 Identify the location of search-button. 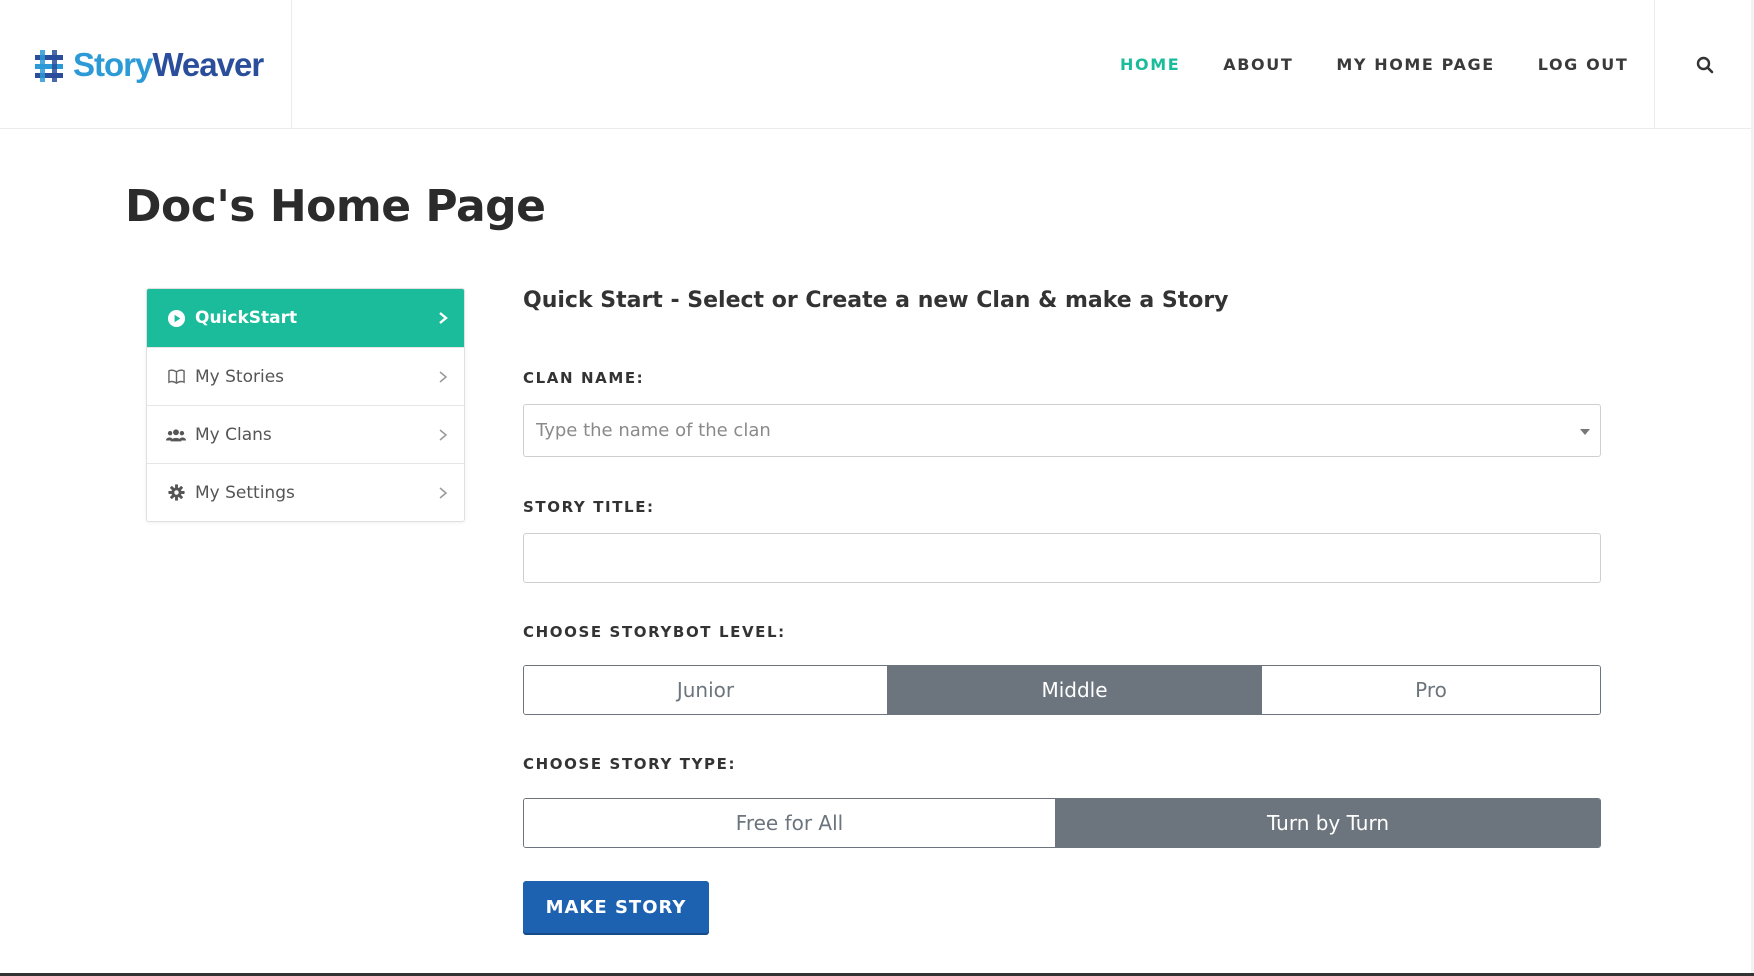
(1704, 64).